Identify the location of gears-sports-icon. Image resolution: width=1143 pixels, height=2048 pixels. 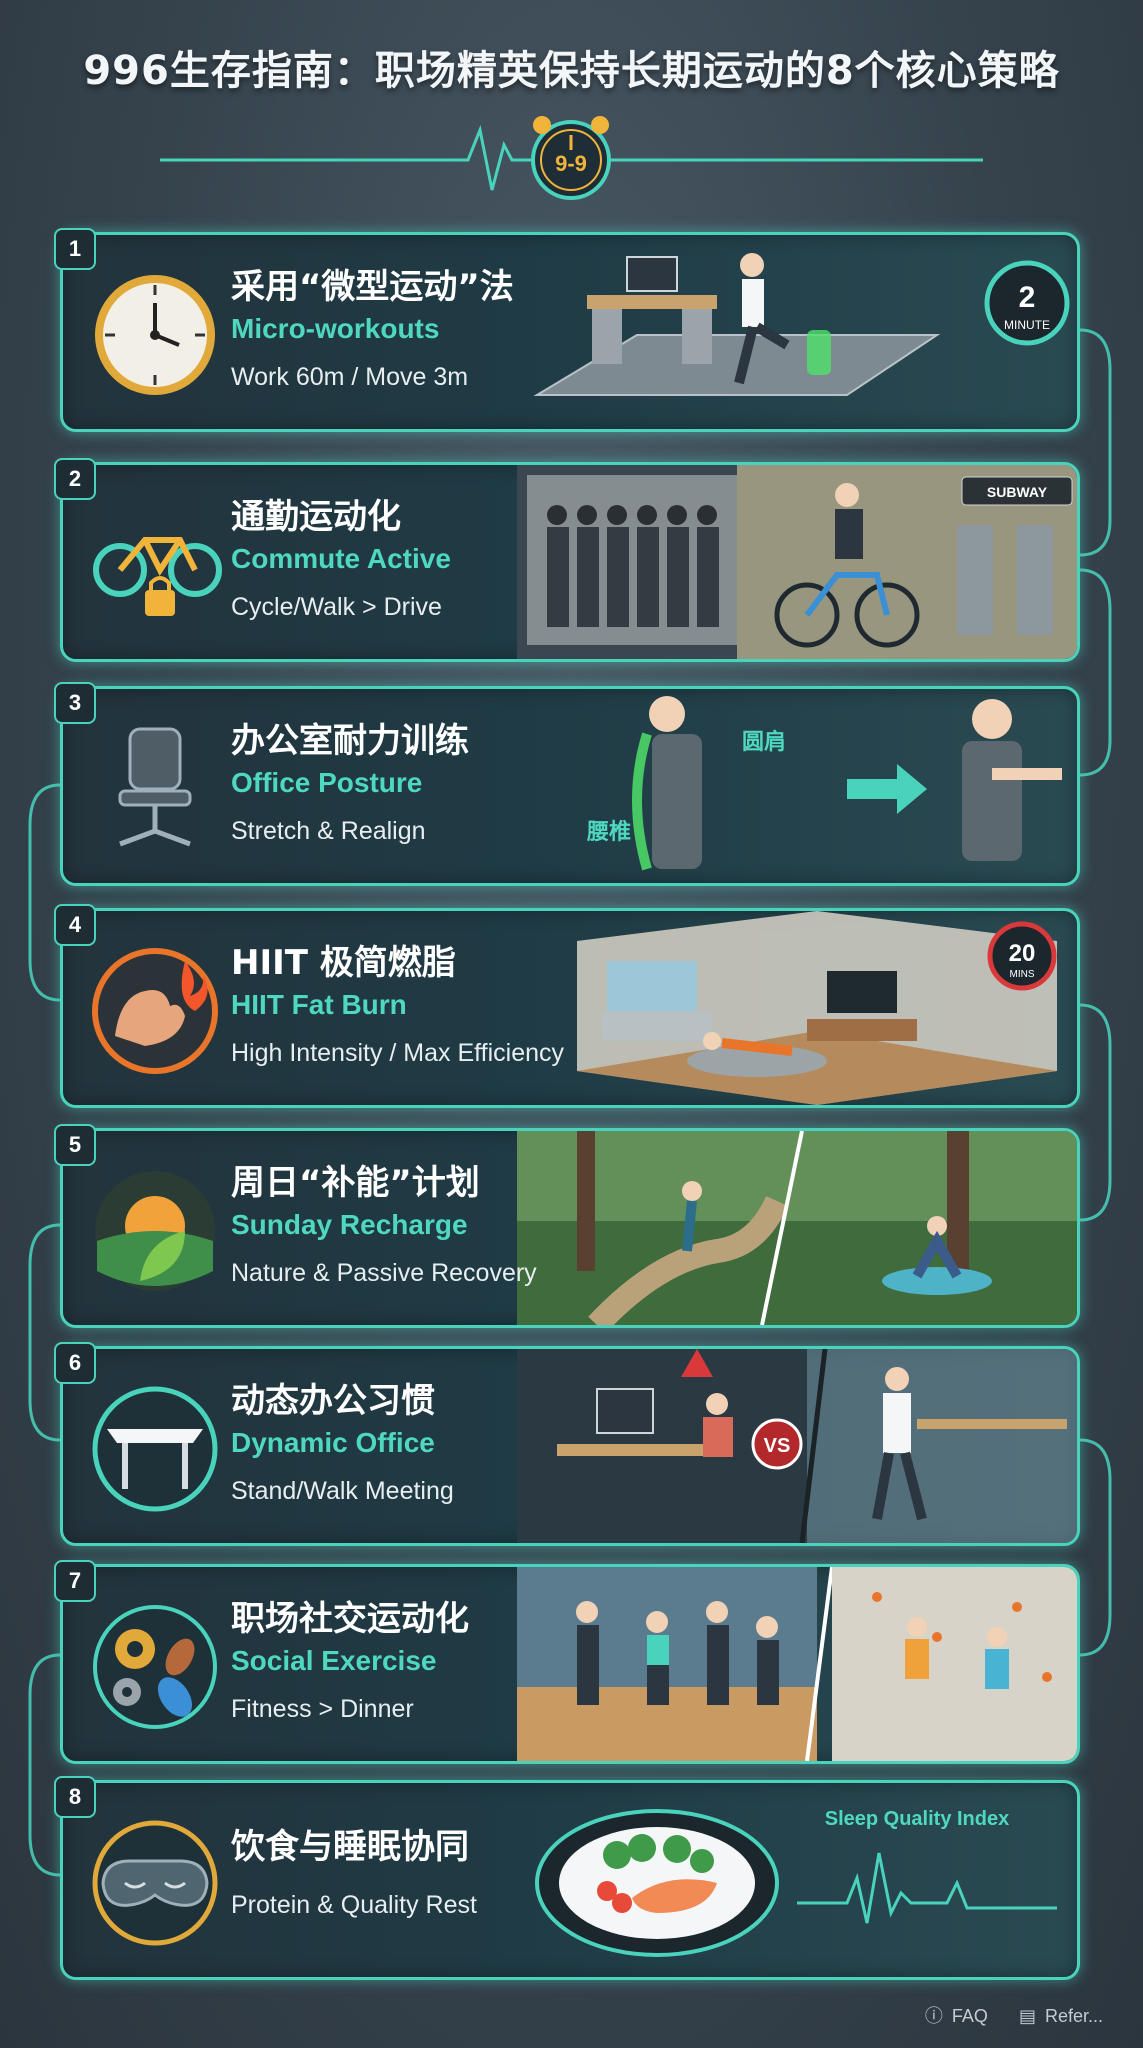
(155, 1667).